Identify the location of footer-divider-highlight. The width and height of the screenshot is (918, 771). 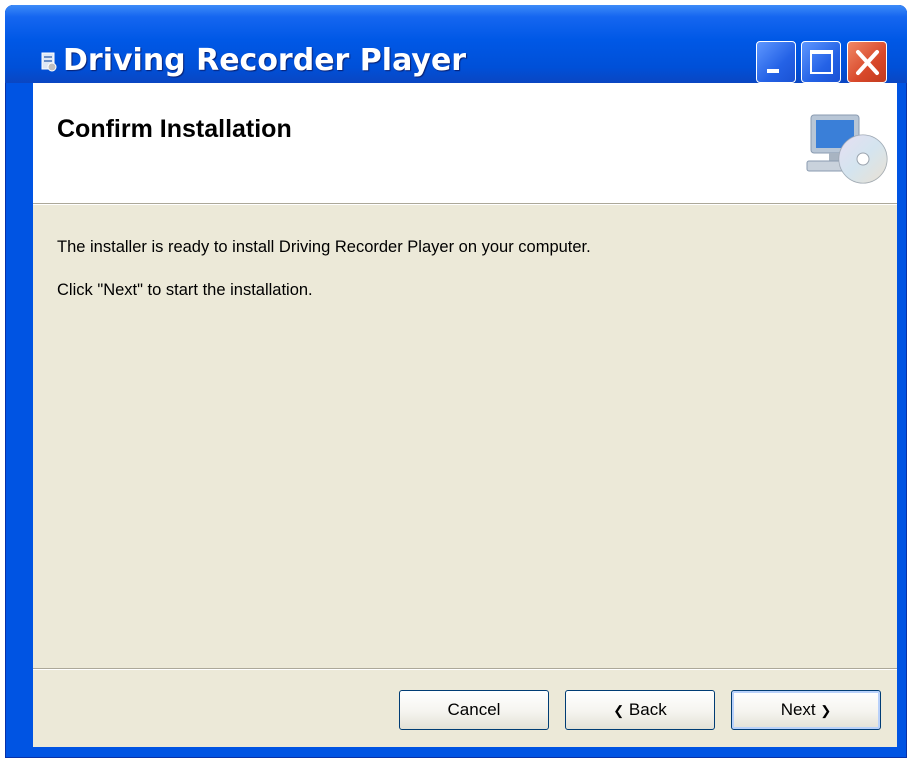
(465, 669).